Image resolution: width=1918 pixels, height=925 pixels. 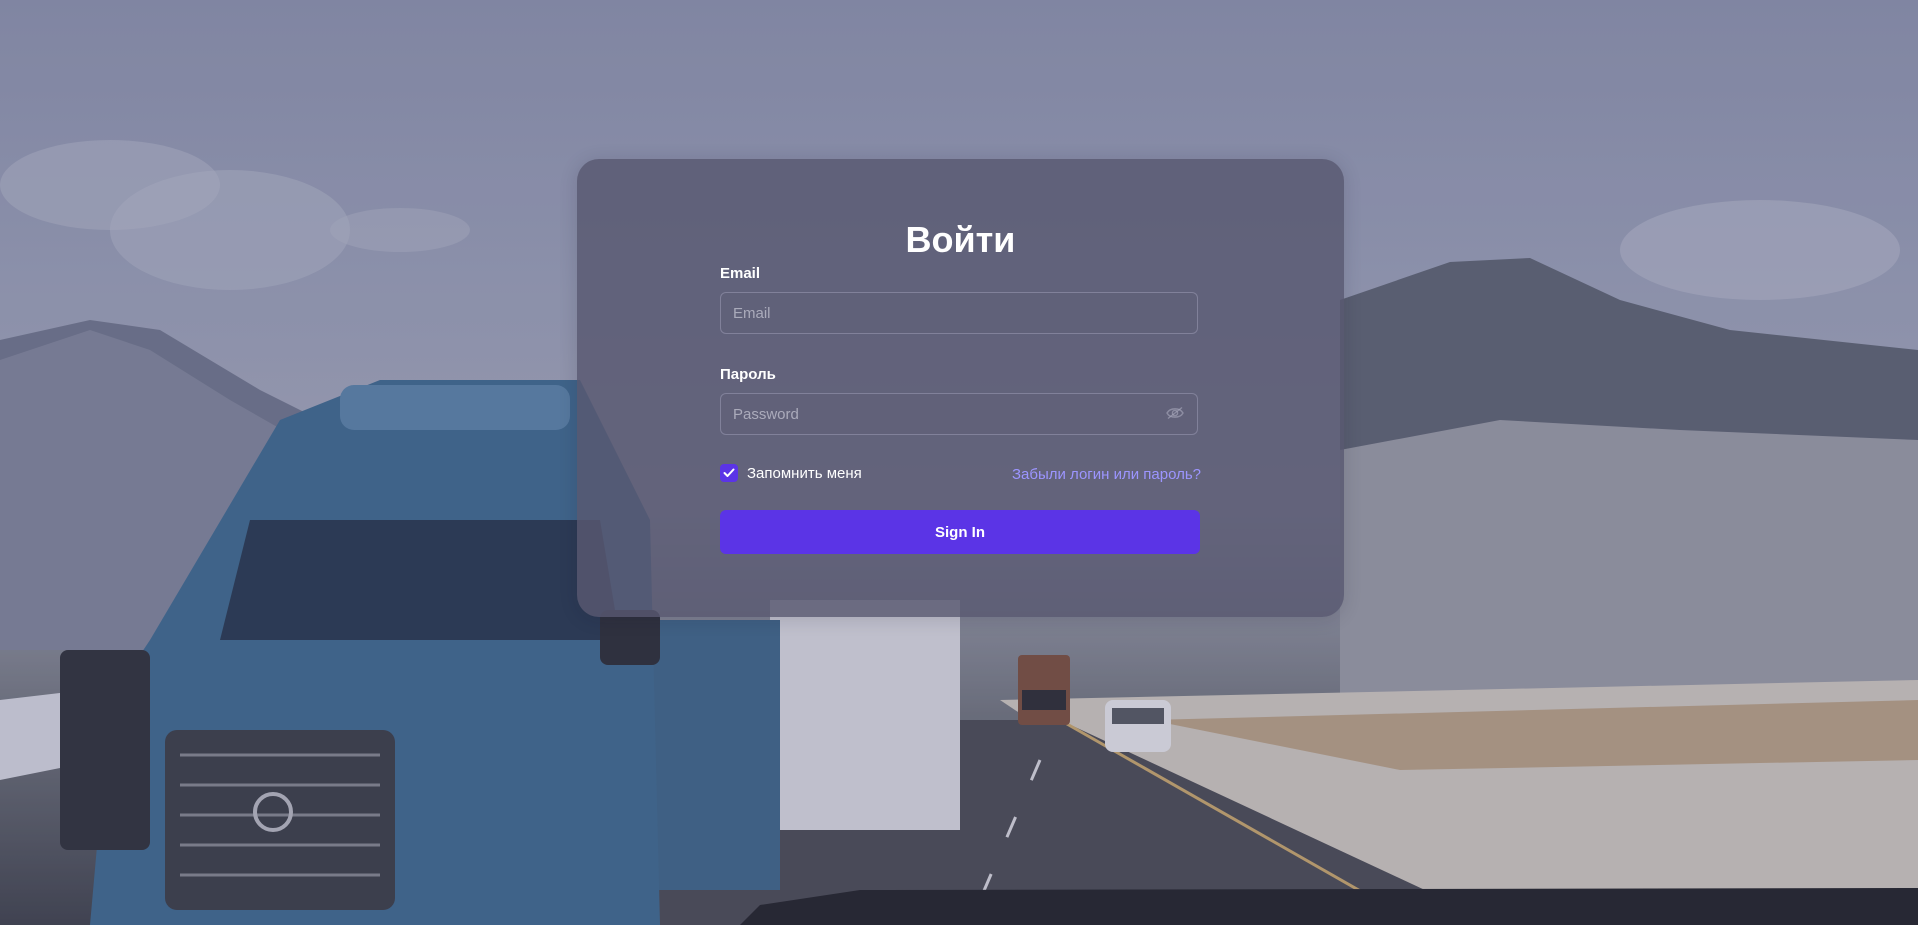 What do you see at coordinates (959, 313) in the screenshot?
I see `email-input` at bounding box center [959, 313].